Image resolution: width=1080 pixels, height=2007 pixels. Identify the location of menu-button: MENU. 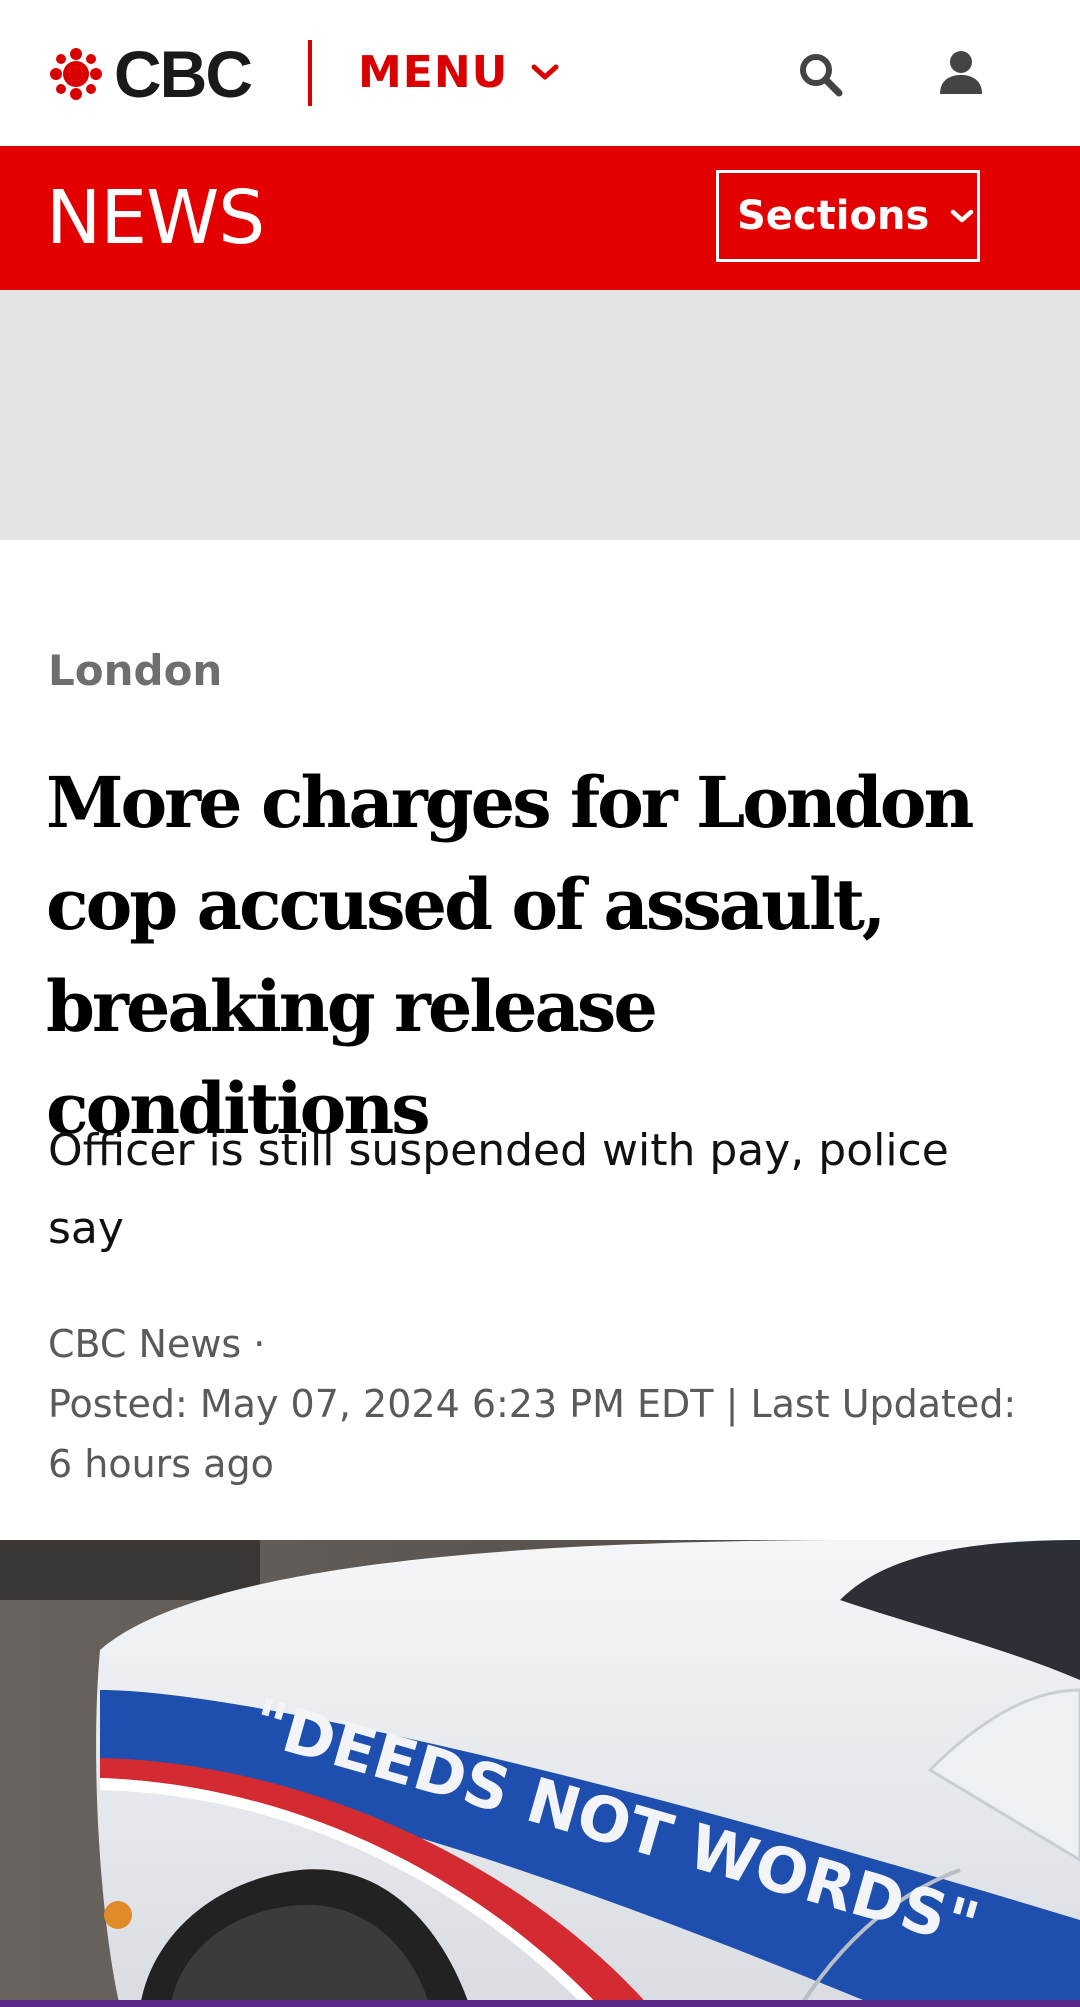
(459, 72).